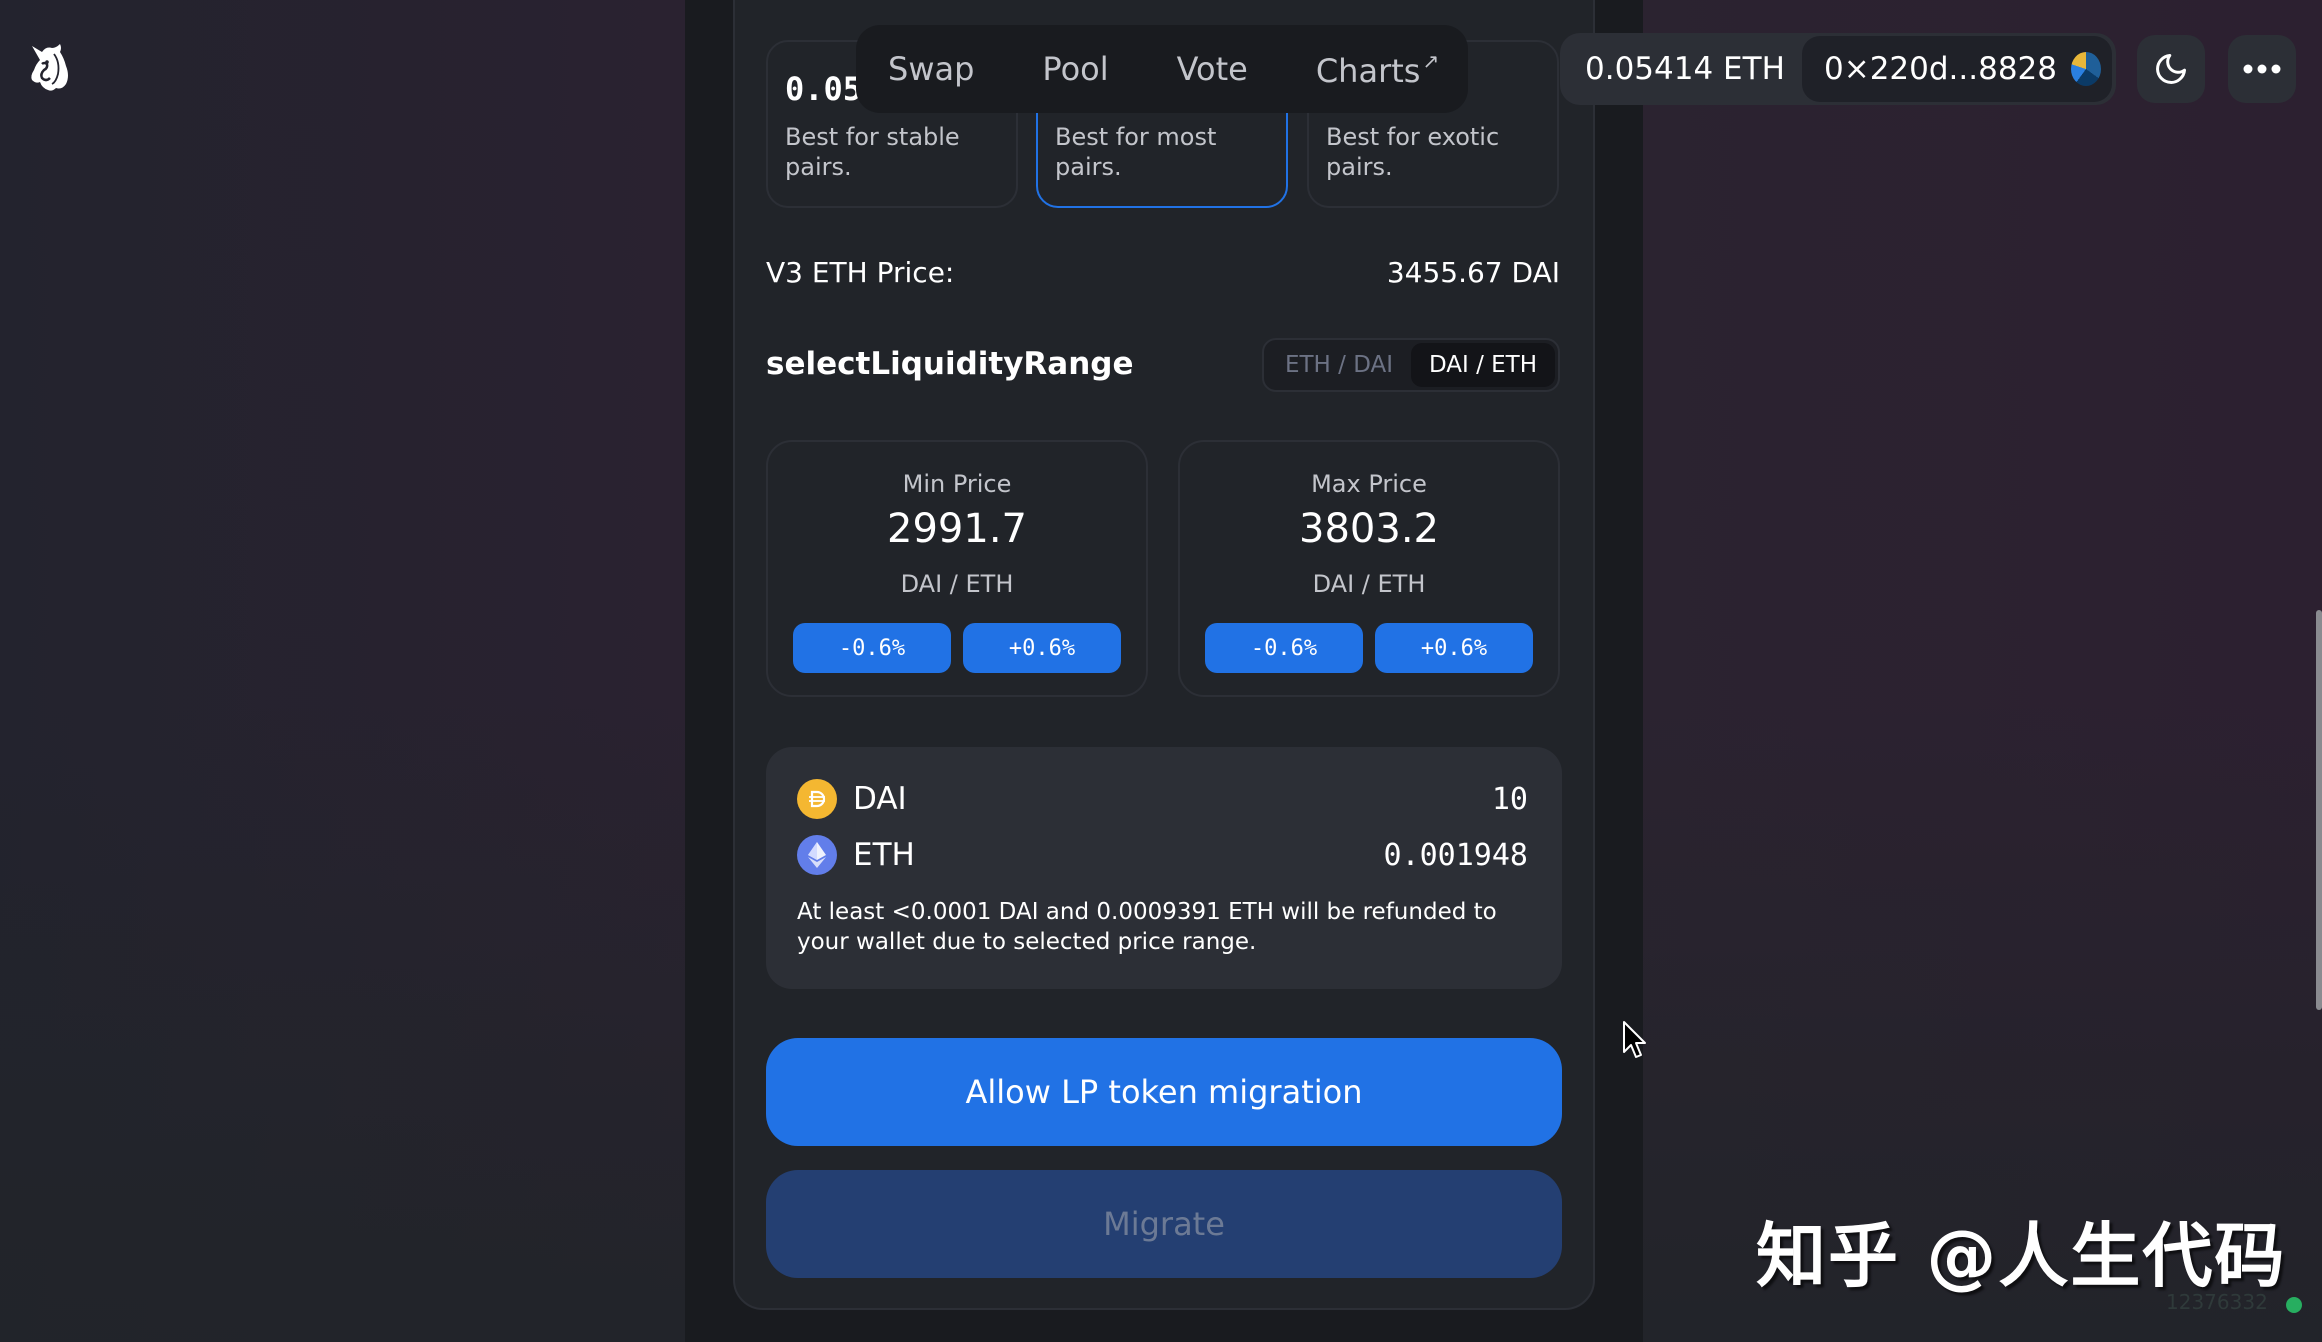 The width and height of the screenshot is (2322, 1342). Describe the element at coordinates (2217, 1302) in the screenshot. I see `block-number: 12376332` at that location.